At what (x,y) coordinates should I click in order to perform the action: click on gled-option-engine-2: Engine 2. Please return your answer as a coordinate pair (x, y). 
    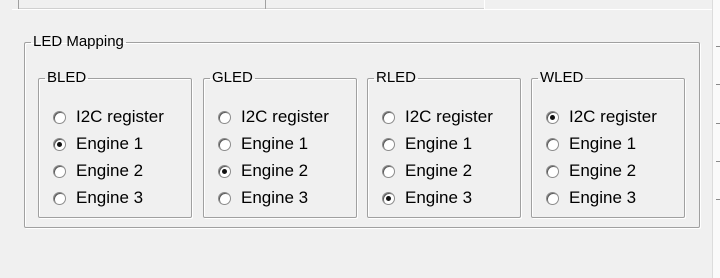
    Looking at the image, I should click on (263, 171).